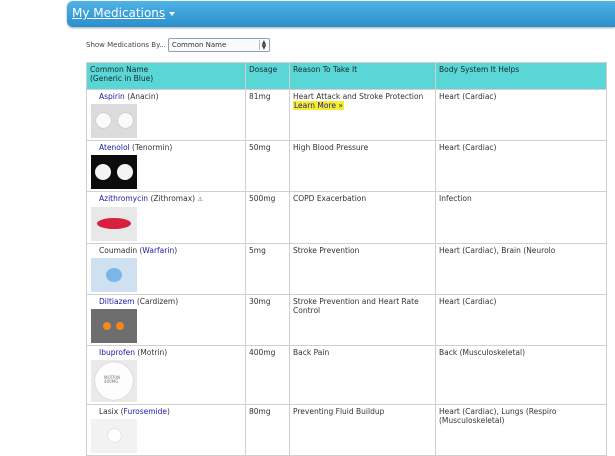 The width and height of the screenshot is (615, 456). What do you see at coordinates (109, 411) in the screenshot?
I see `medication-name: Lasix` at bounding box center [109, 411].